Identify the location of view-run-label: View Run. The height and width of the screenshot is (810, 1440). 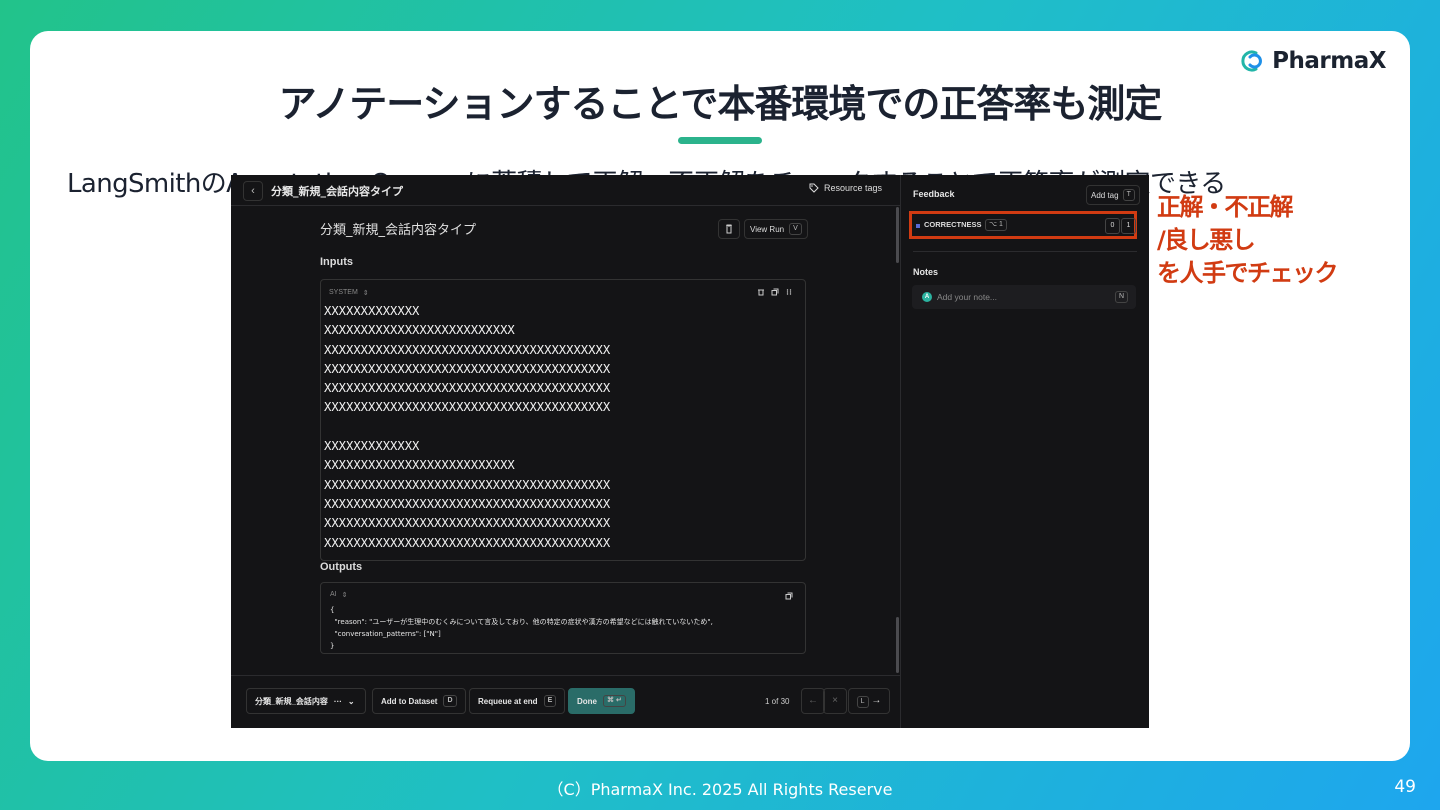
(767, 229).